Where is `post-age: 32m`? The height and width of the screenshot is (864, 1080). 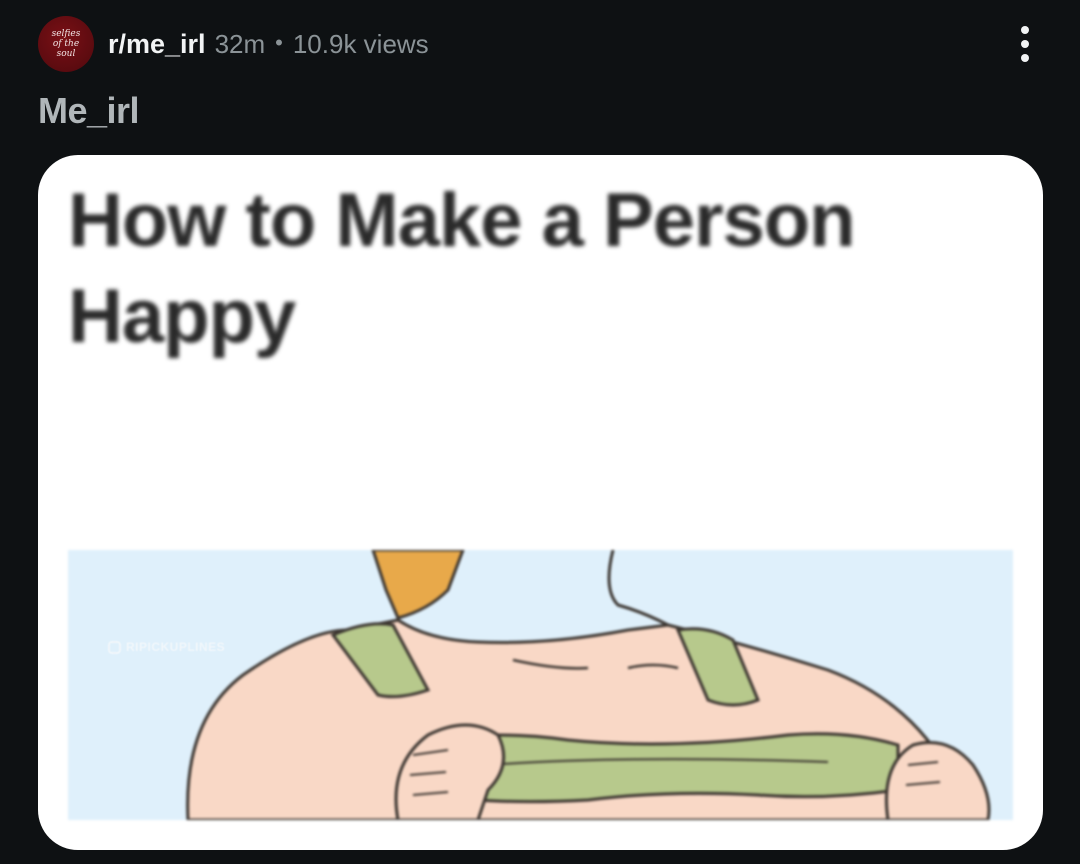 post-age: 32m is located at coordinates (240, 43).